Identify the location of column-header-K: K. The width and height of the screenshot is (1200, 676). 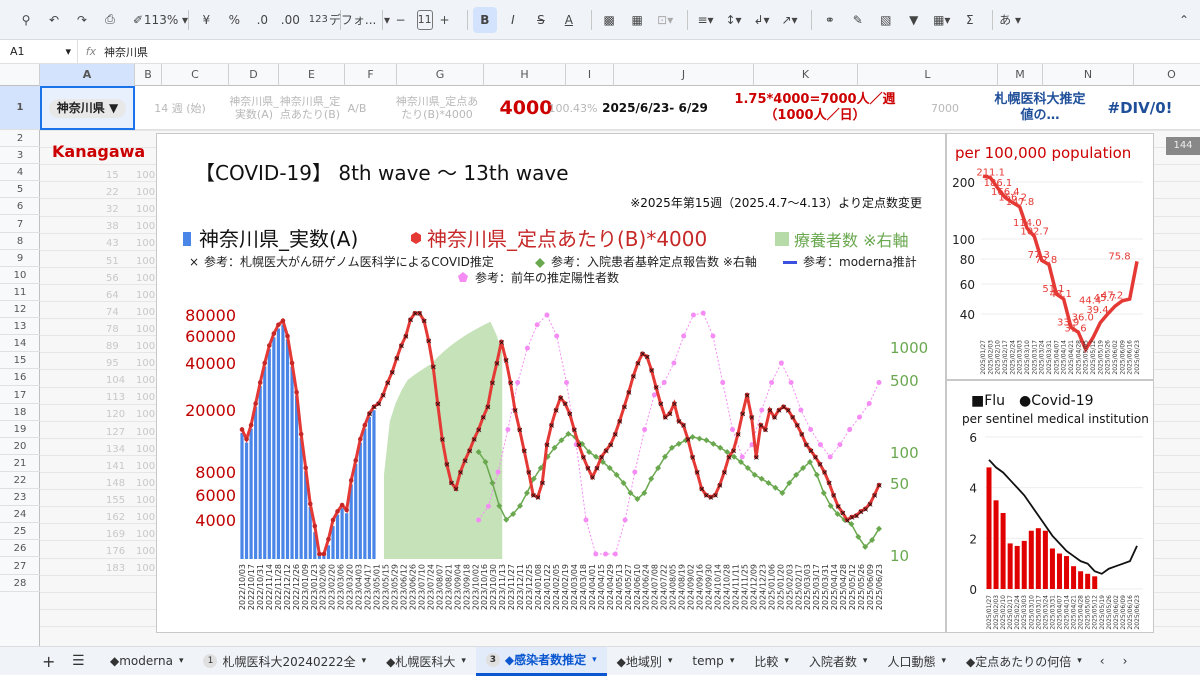
(806, 75).